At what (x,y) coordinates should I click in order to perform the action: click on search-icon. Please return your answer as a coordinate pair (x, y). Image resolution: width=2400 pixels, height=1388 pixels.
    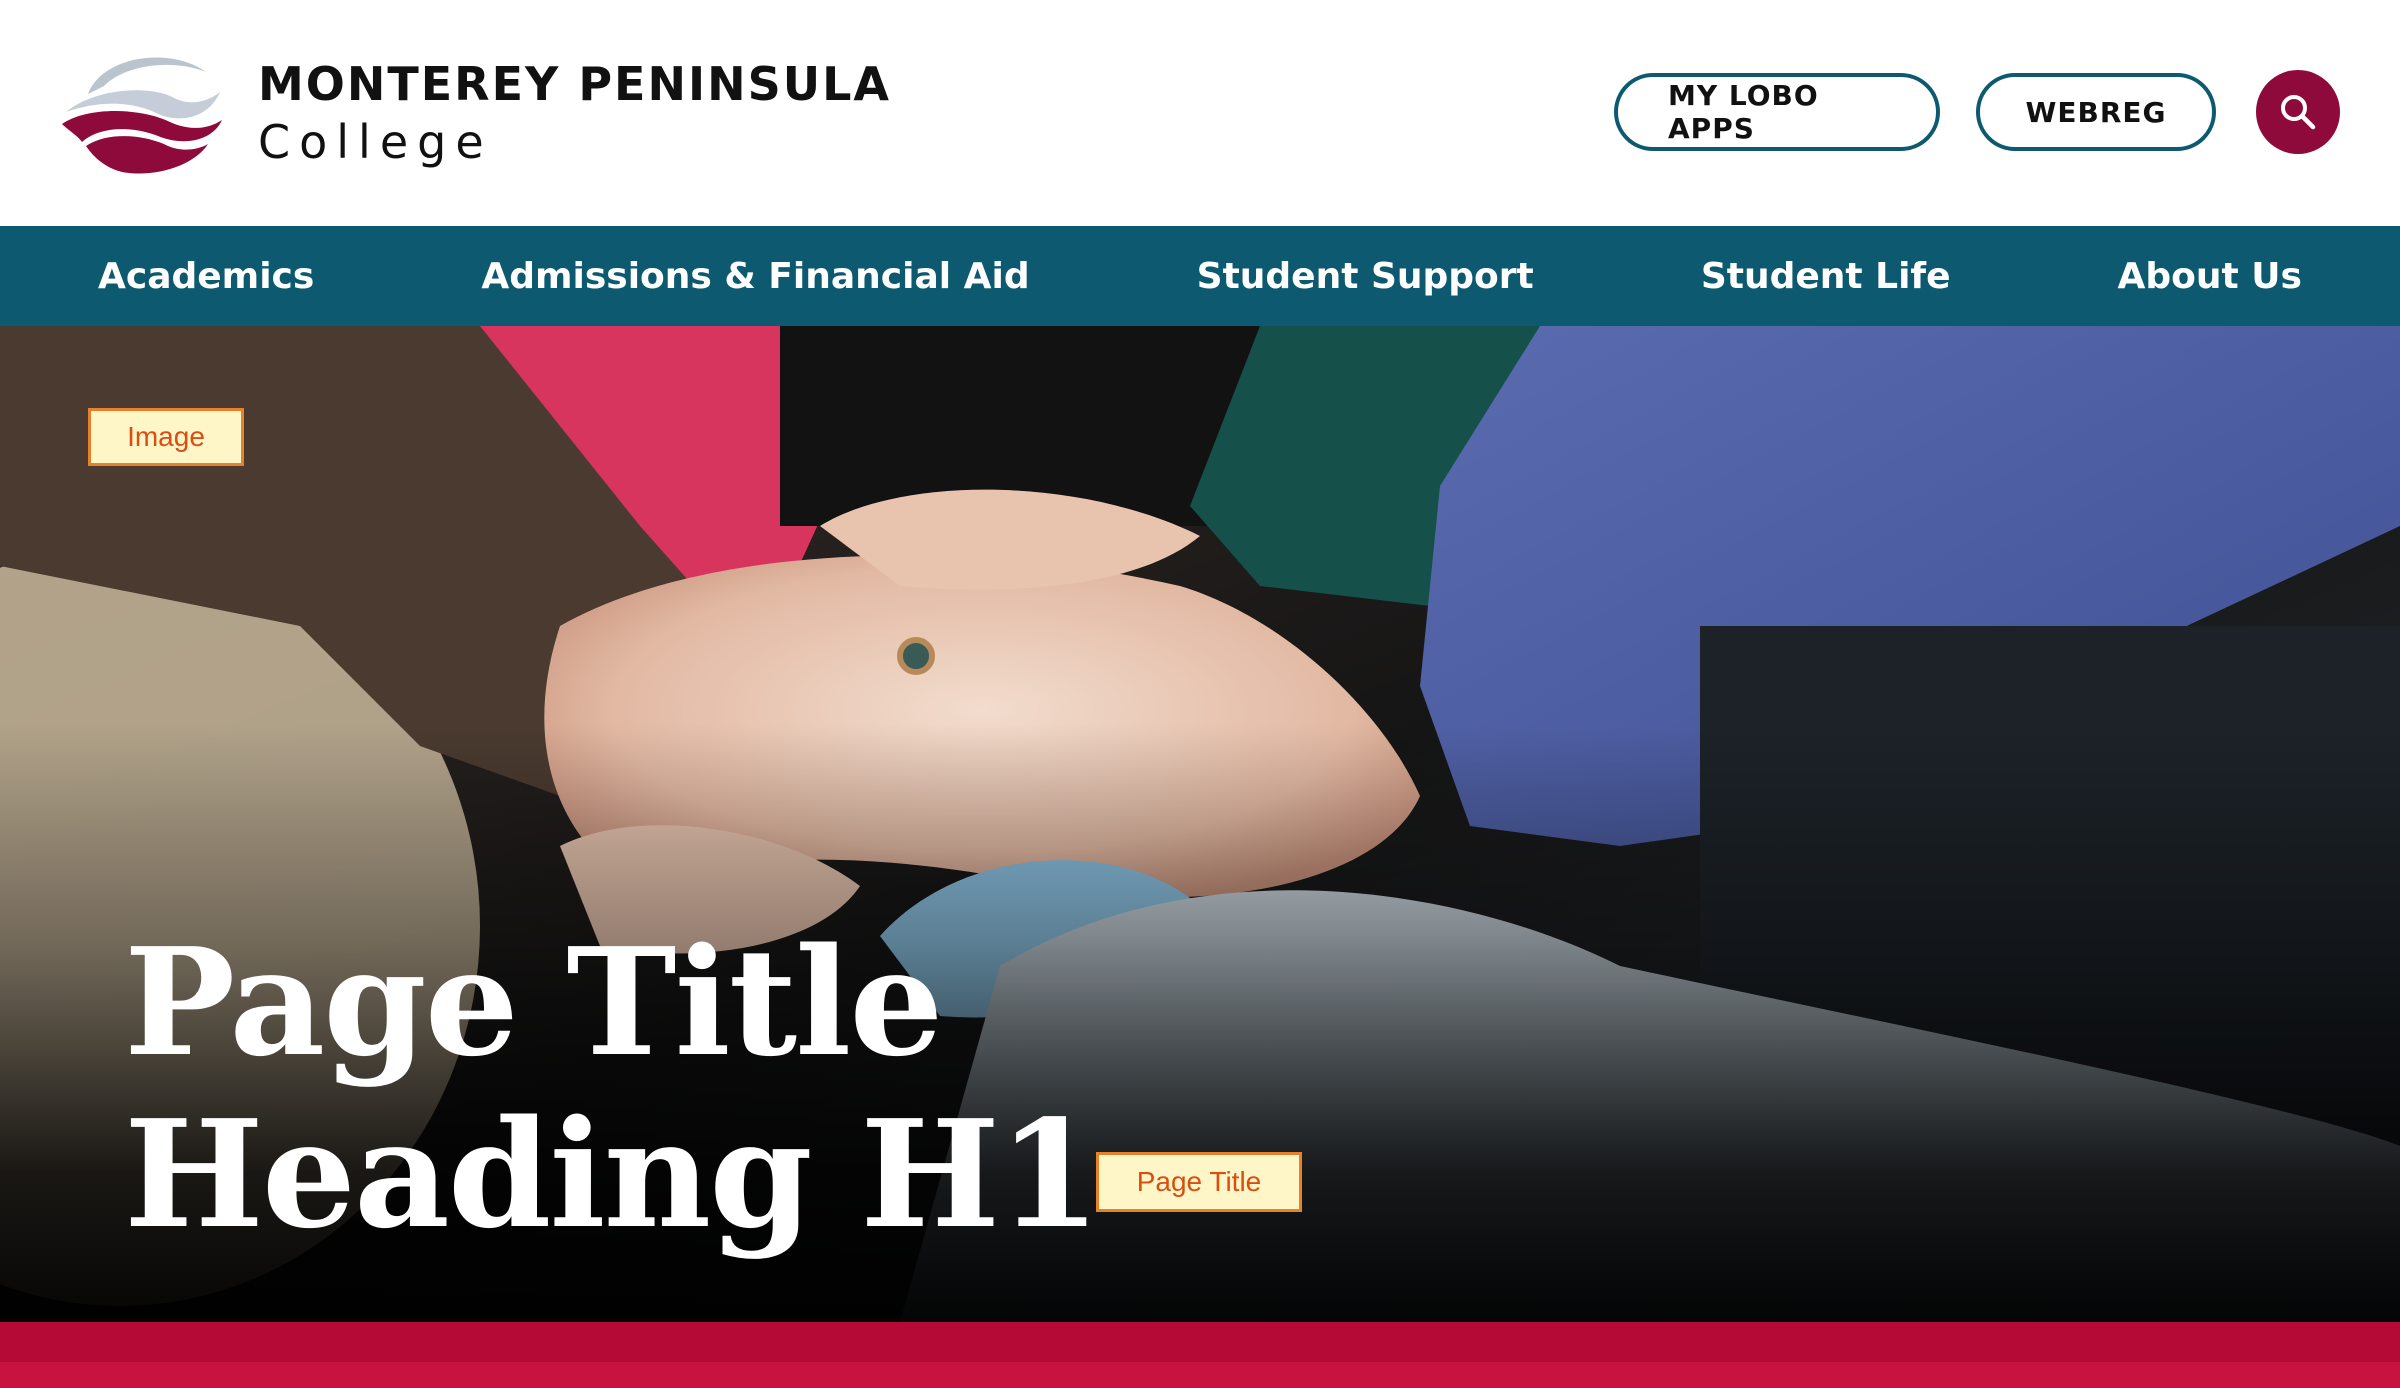
    Looking at the image, I should click on (2298, 112).